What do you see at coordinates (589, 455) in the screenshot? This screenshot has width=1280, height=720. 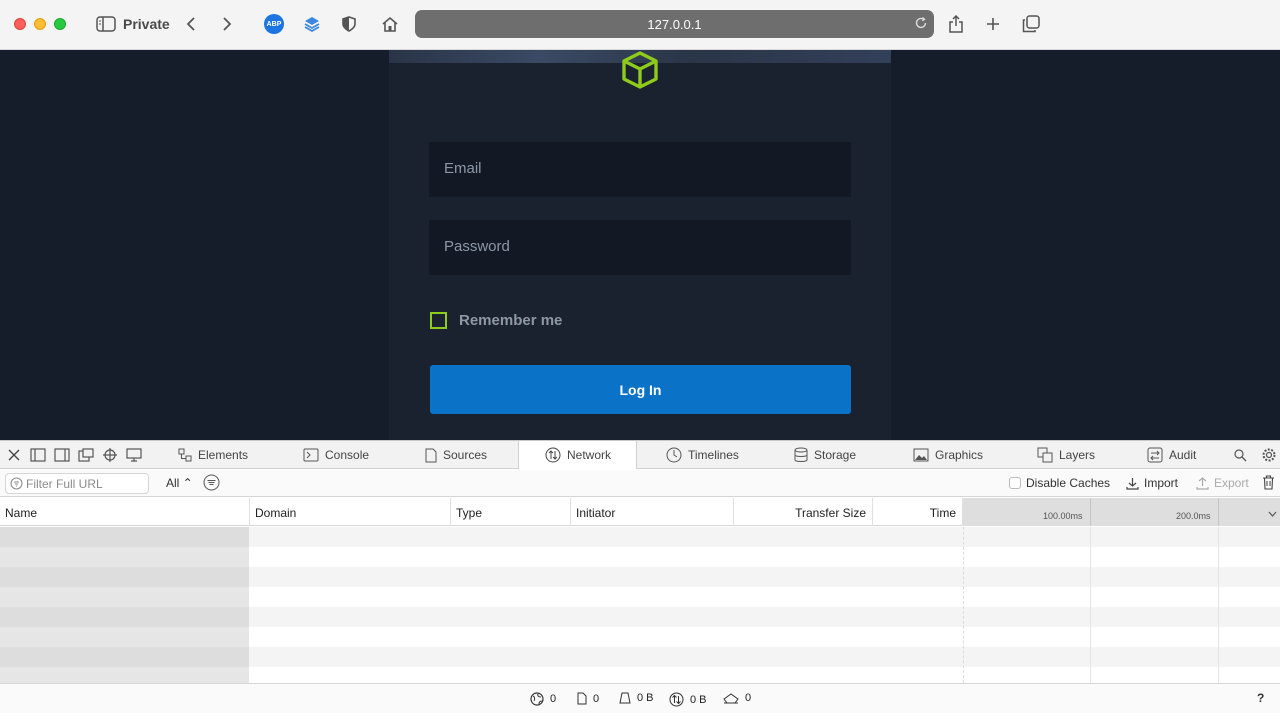 I see `tab-label: Network` at bounding box center [589, 455].